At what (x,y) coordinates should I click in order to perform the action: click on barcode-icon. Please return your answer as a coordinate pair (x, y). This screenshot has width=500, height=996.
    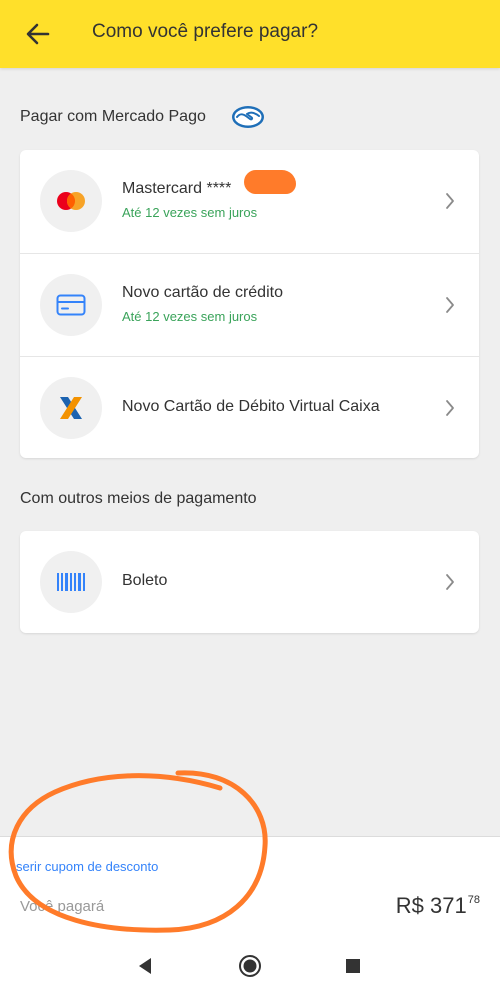
    Looking at the image, I should click on (71, 582).